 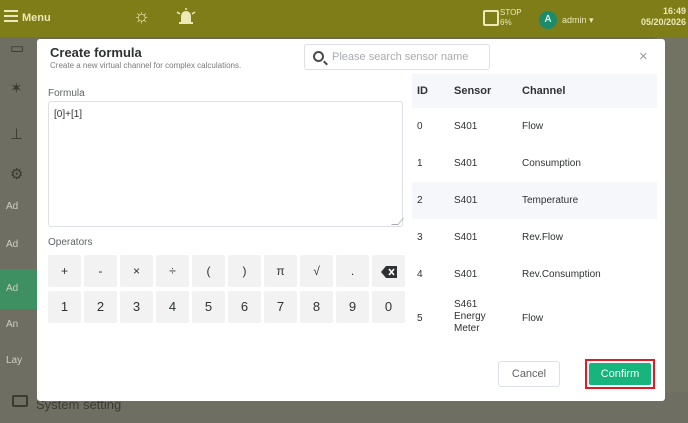 I want to click on network-icon: ⊥, so click(x=16, y=134).